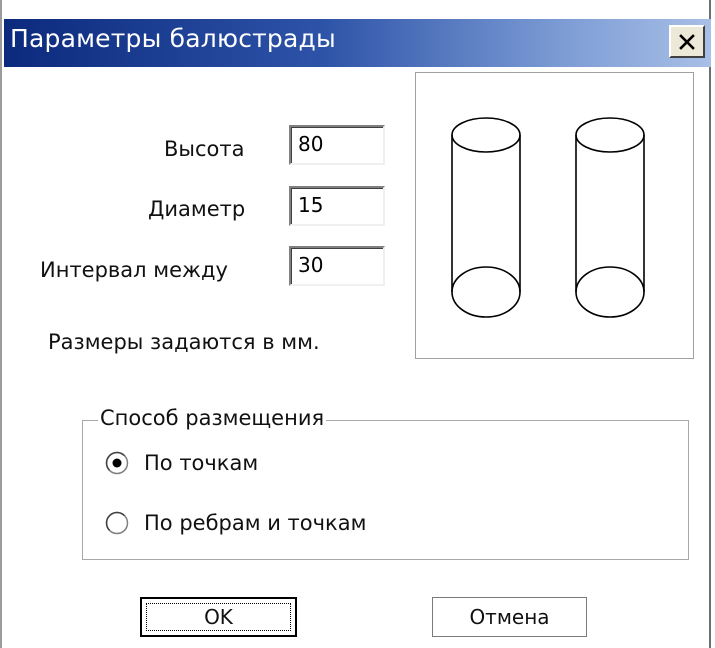 The height and width of the screenshot is (648, 715). I want to click on ok-button: OK, so click(218, 617).